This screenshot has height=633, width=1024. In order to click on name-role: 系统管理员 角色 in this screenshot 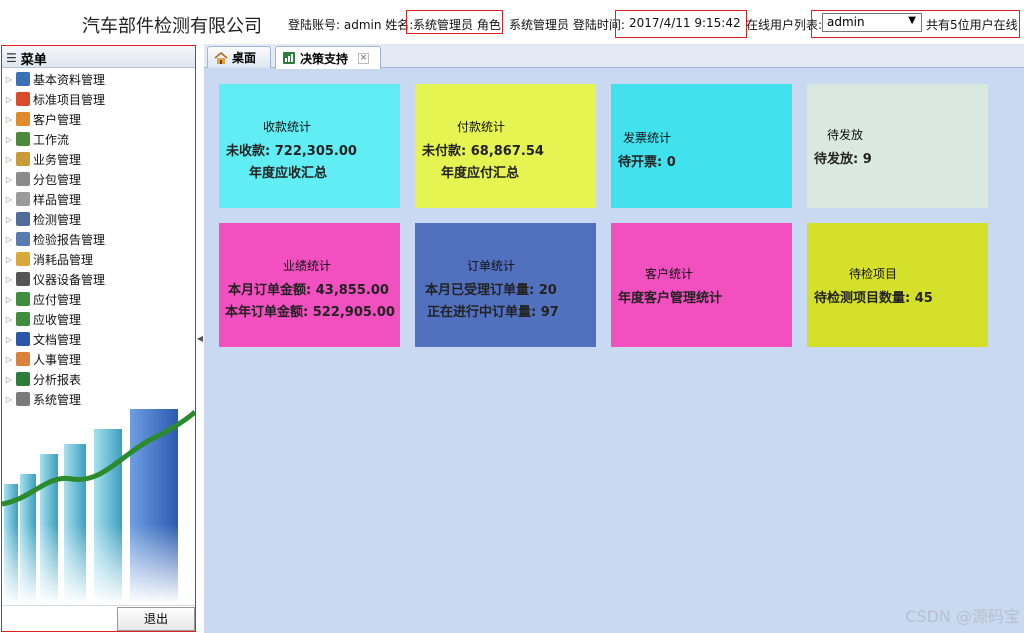, I will do `click(457, 25)`.